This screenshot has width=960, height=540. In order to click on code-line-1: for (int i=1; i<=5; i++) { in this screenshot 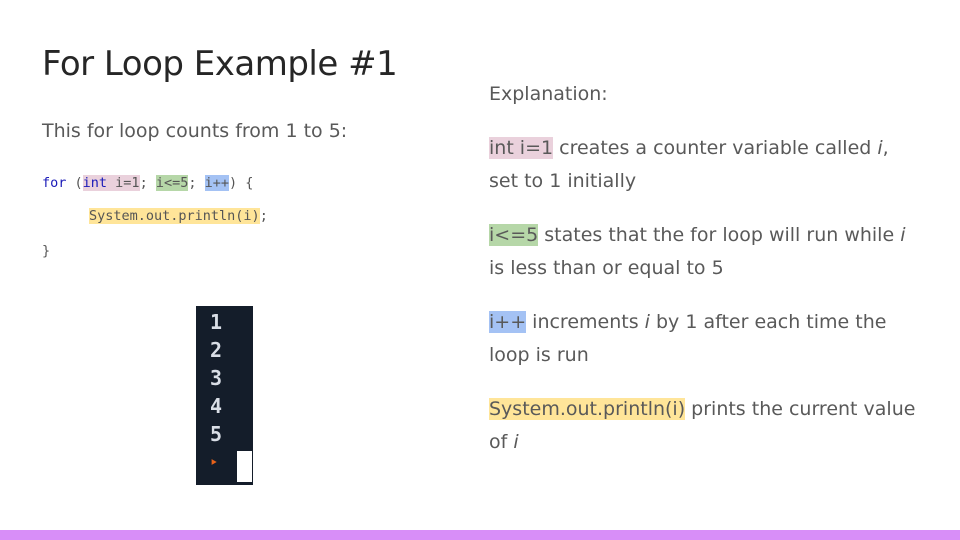, I will do `click(147, 183)`.